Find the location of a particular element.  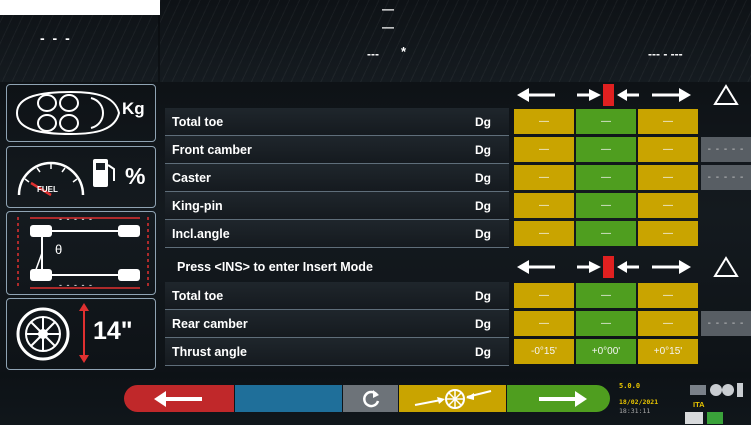

table-row: King-pin Dg — — — is located at coordinates (458, 206).